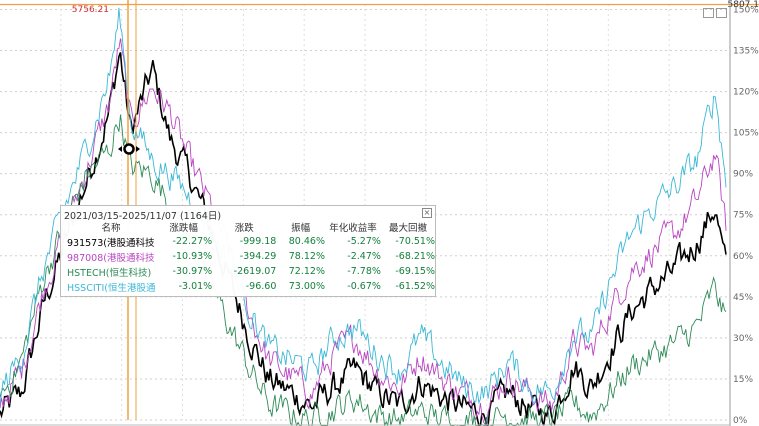 Image resolution: width=759 pixels, height=426 pixels. What do you see at coordinates (306, 241) in the screenshot?
I see `row-amplitude: 80.46%` at bounding box center [306, 241].